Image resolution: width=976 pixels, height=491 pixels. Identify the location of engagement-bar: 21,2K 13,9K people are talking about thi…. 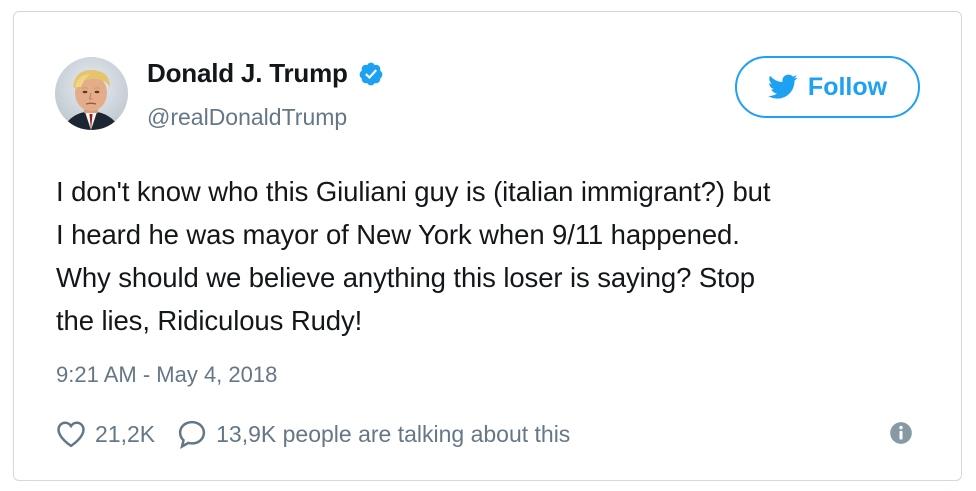
(313, 434).